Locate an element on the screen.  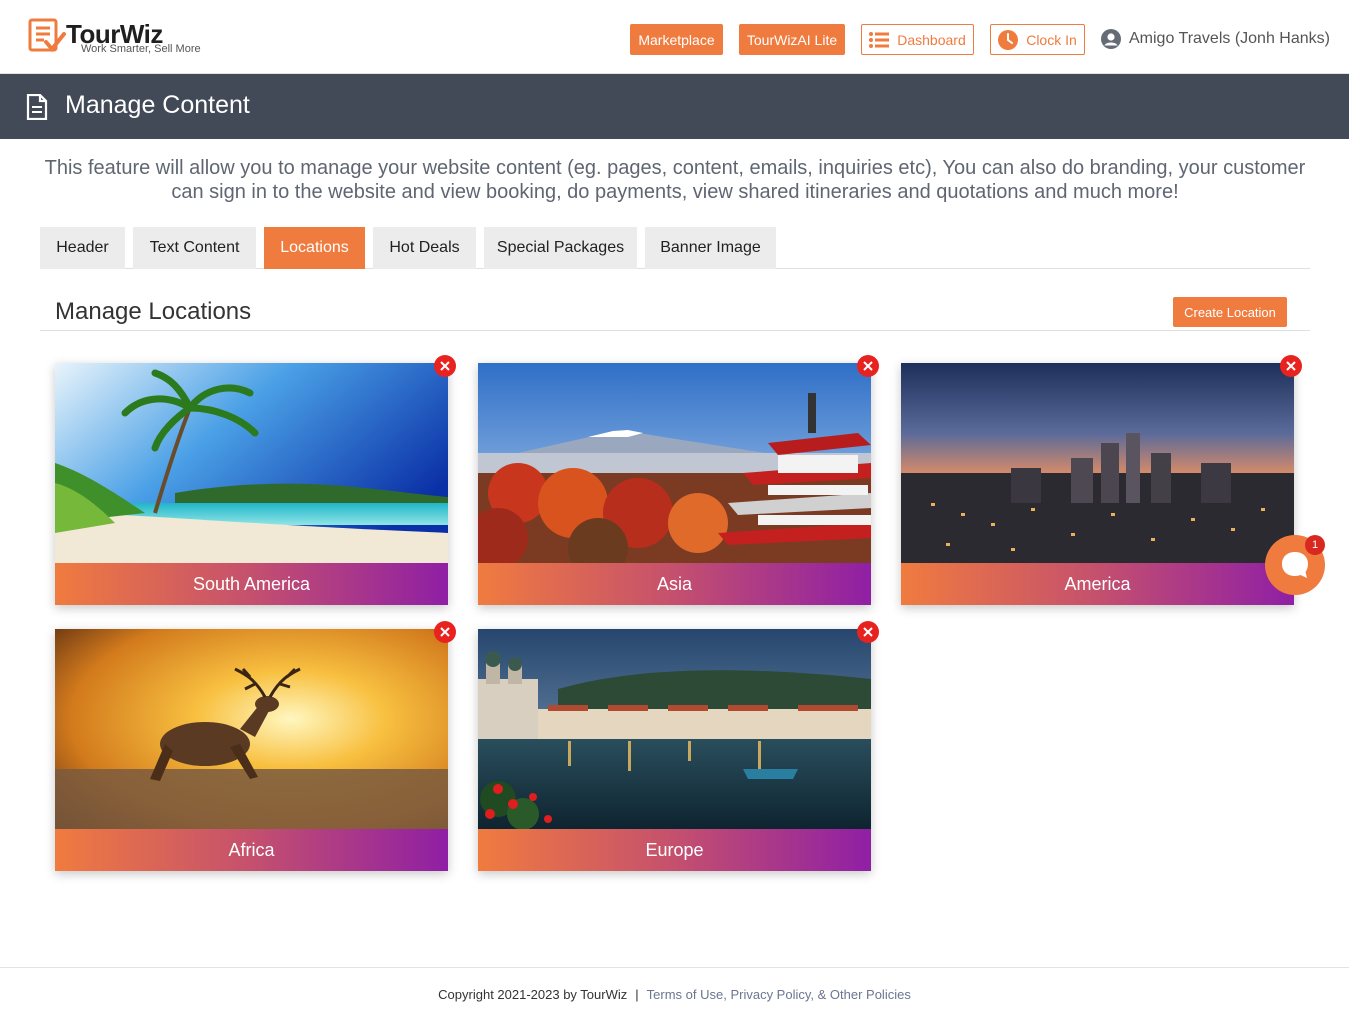
dashboard-label: Dashboard is located at coordinates (931, 39).